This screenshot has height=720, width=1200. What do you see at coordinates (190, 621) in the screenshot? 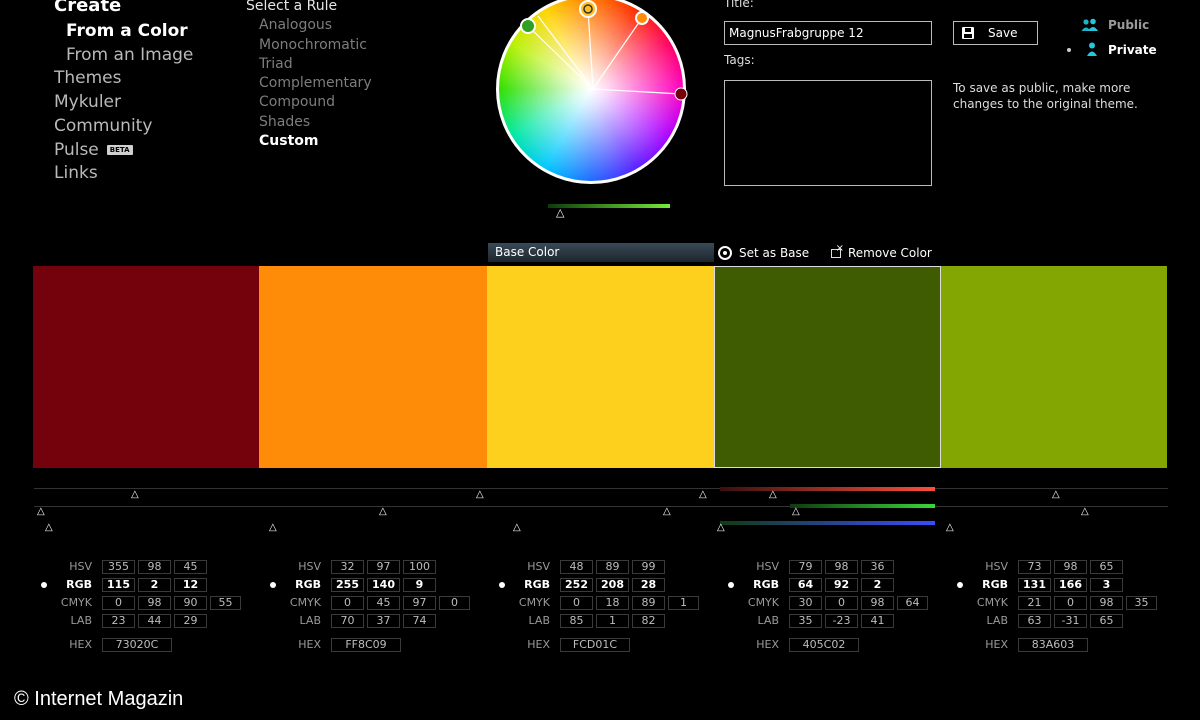
I see `lab-value-field: 29` at bounding box center [190, 621].